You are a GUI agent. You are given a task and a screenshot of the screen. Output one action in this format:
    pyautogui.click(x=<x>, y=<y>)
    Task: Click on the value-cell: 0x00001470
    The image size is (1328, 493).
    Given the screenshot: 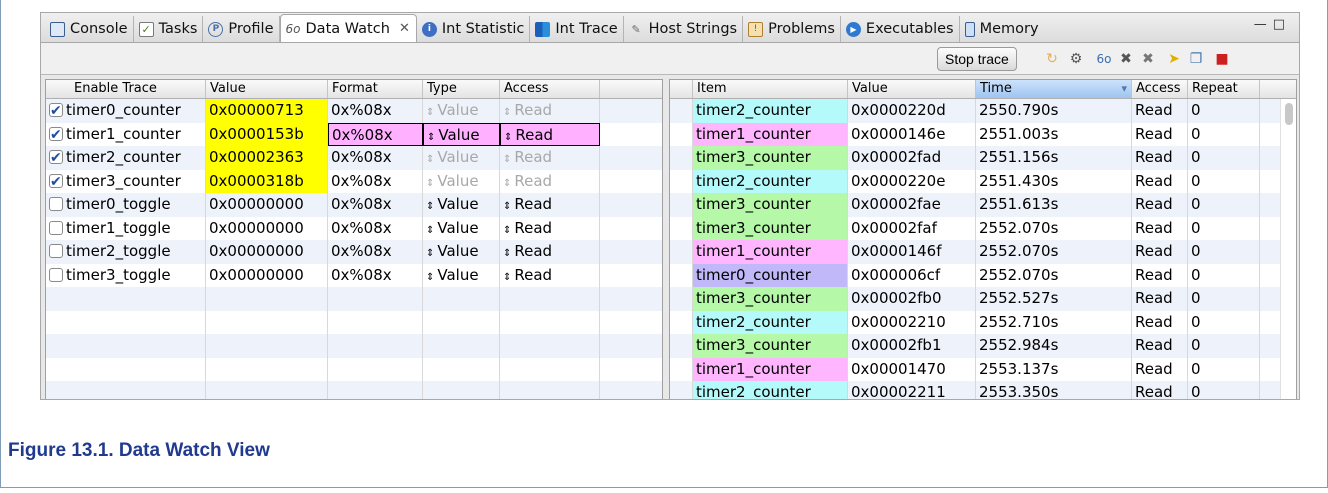 What is the action you would take?
    pyautogui.click(x=912, y=369)
    